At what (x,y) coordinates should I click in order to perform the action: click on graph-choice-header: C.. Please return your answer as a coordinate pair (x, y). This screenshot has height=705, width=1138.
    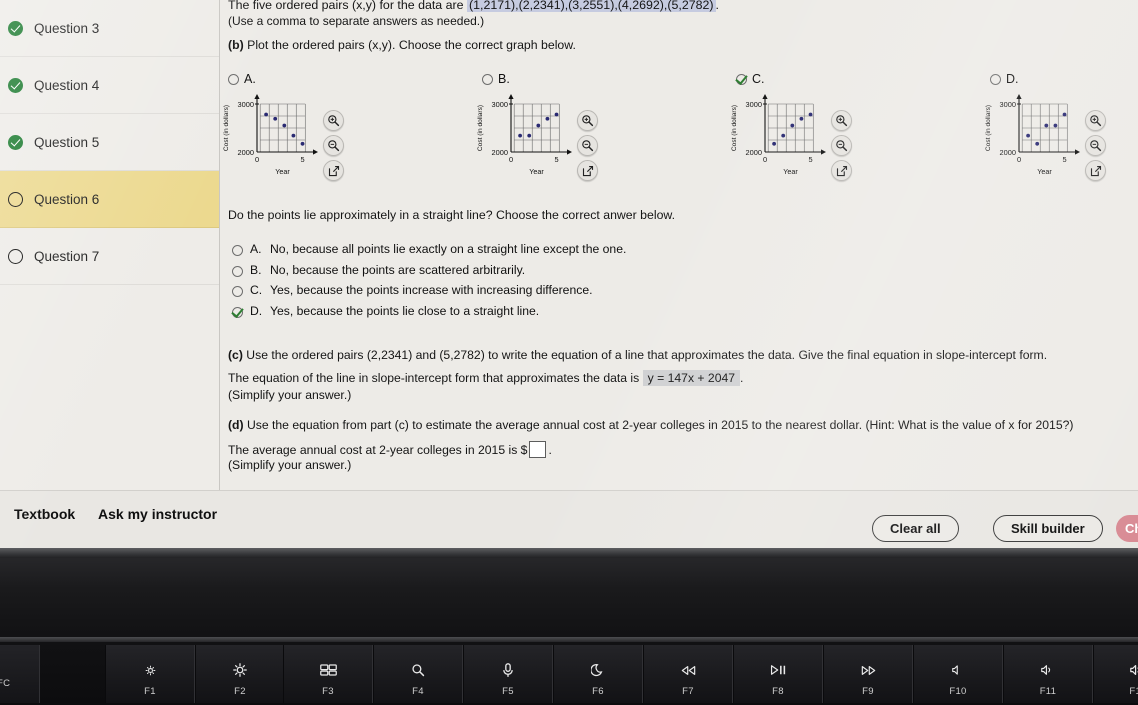
    Looking at the image, I should click on (750, 79).